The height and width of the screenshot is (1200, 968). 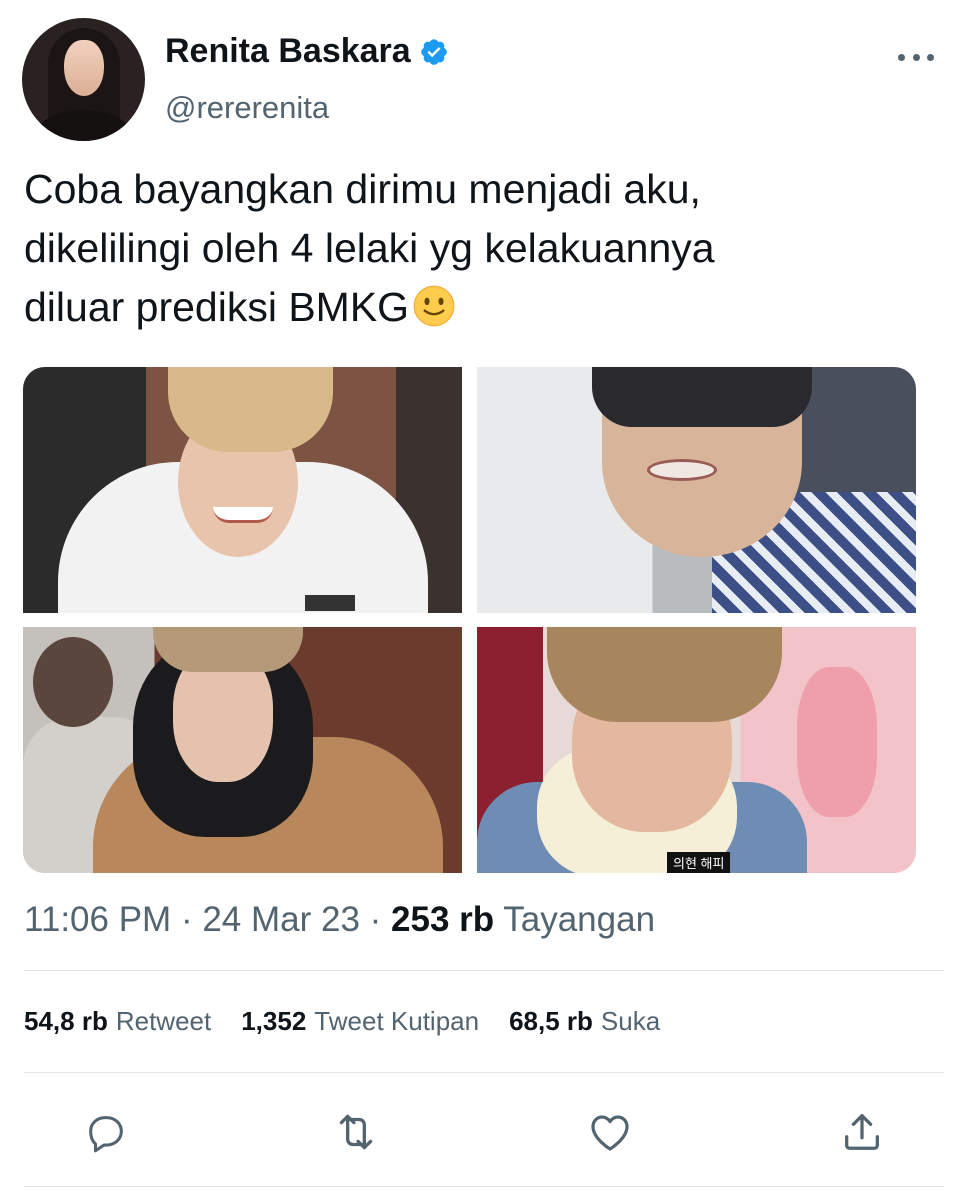 I want to click on likes-label: Suka, so click(x=630, y=1021).